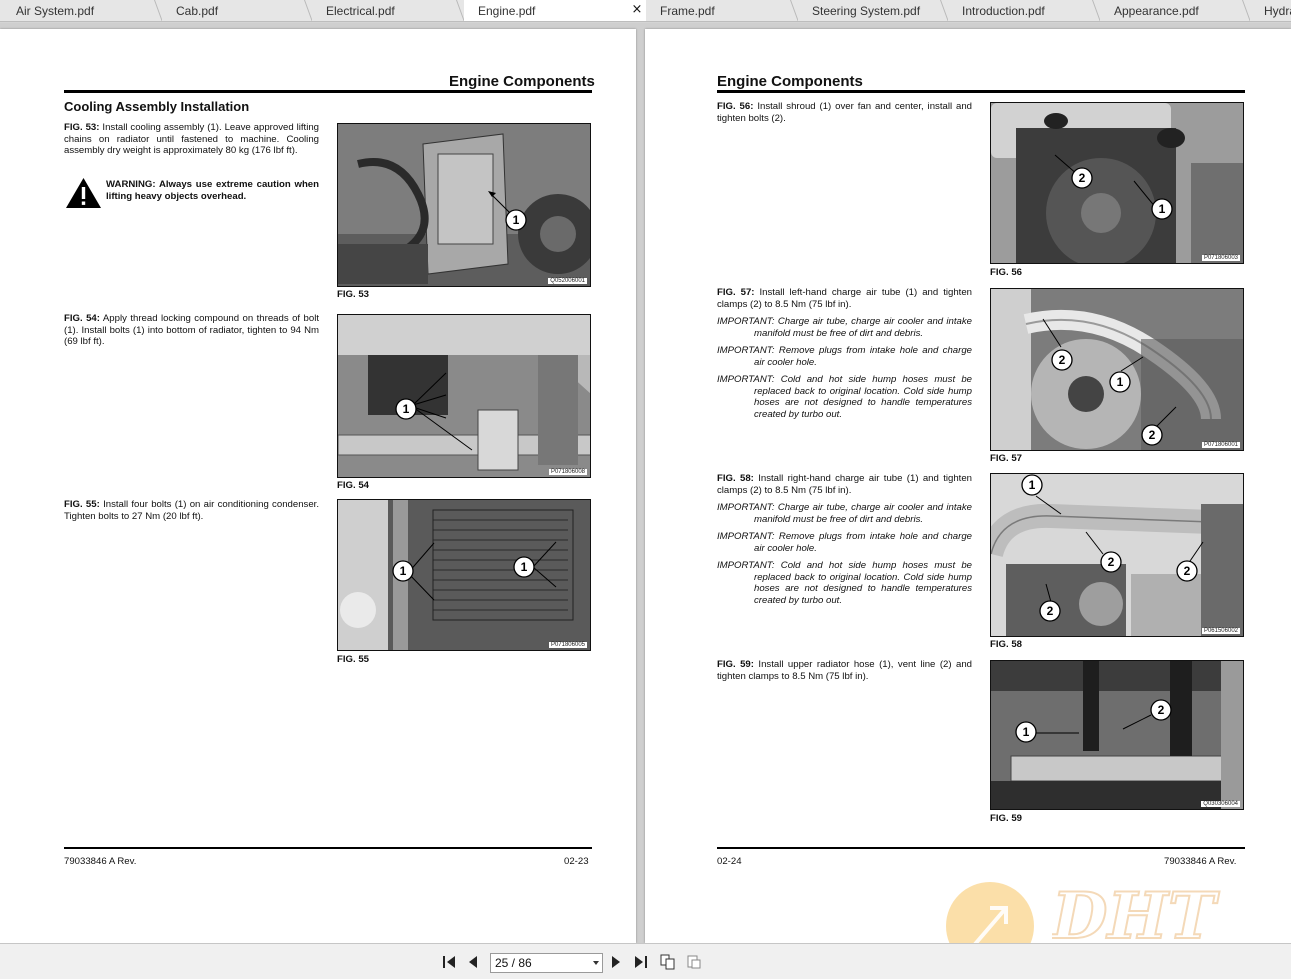 This screenshot has width=1291, height=979. I want to click on figure-code: P071806001, so click(1220, 445).